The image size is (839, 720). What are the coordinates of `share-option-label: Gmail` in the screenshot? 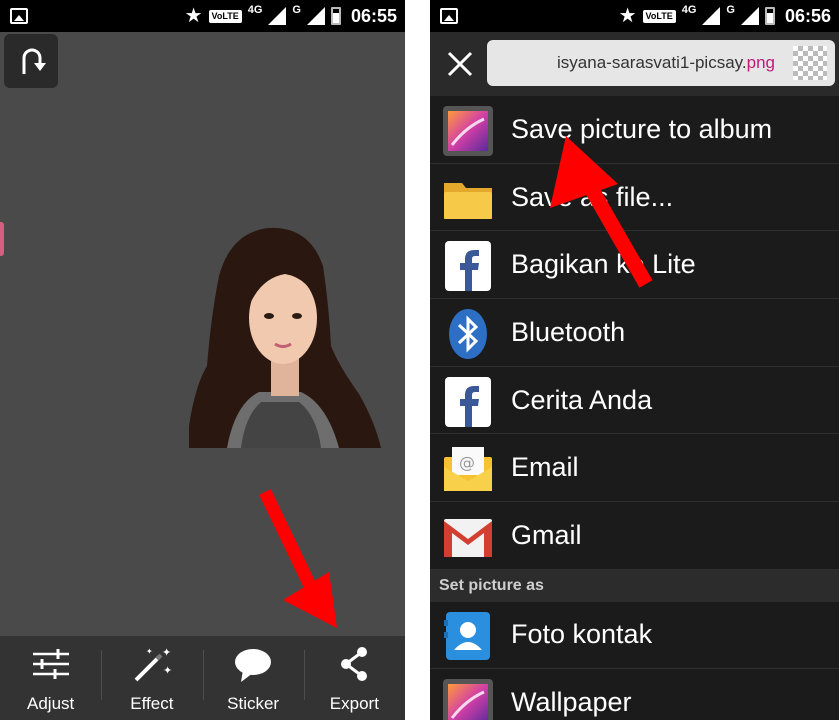 It's located at (546, 535).